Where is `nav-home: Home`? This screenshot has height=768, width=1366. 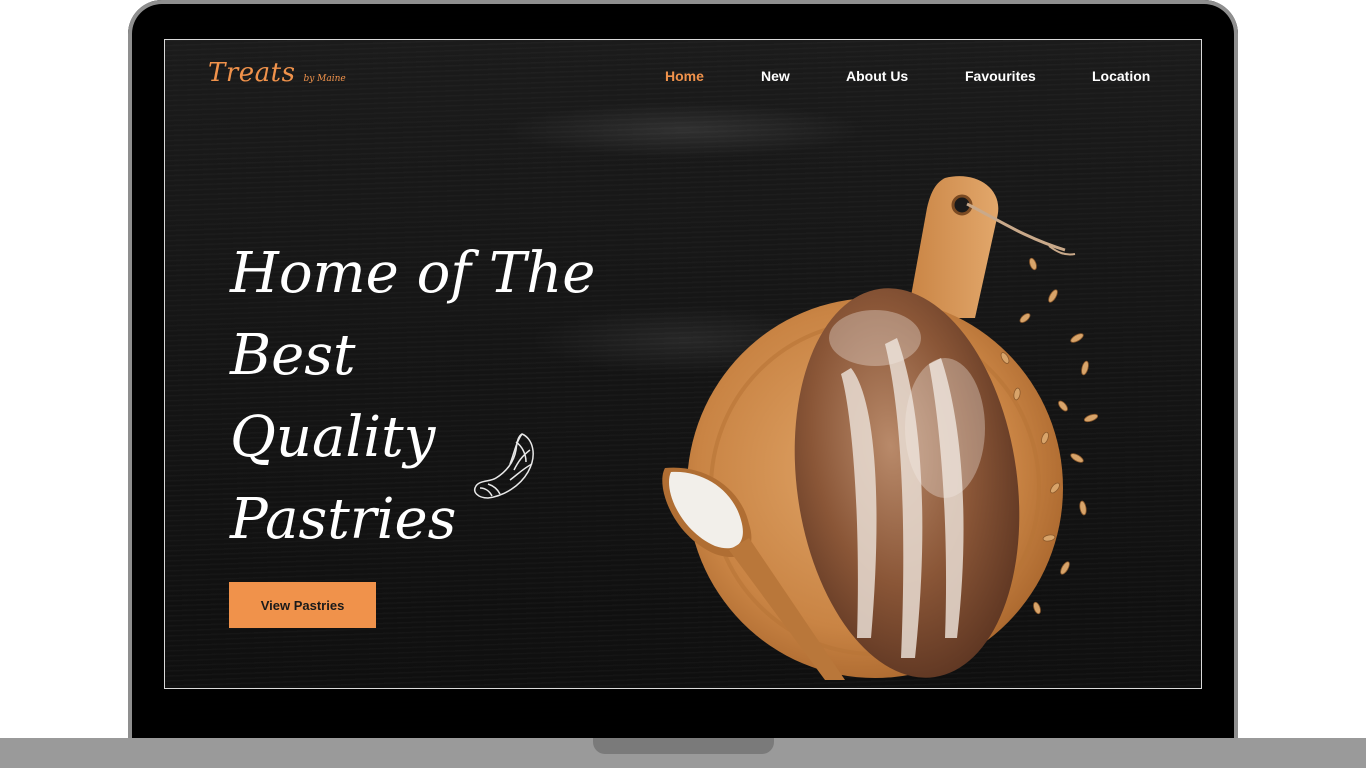 nav-home: Home is located at coordinates (684, 76).